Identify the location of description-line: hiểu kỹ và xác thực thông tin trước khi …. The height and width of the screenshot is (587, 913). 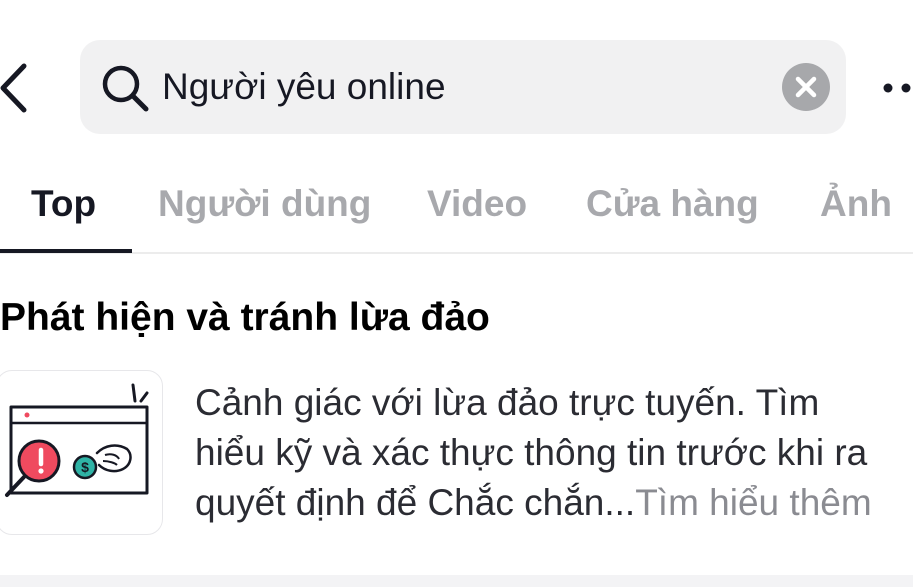
(531, 452).